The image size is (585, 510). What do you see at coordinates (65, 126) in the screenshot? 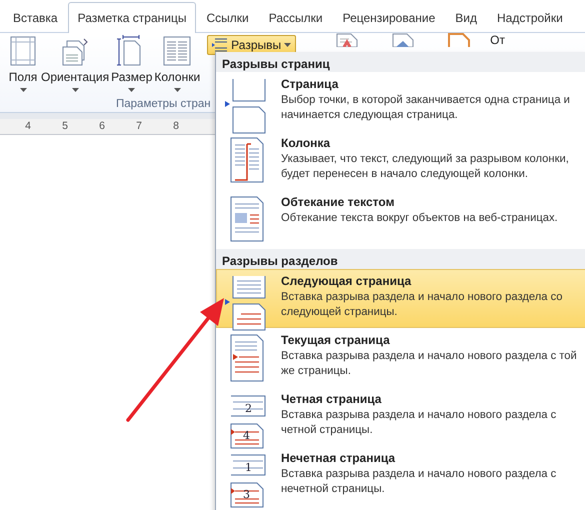
I see `ruler-number: 5` at bounding box center [65, 126].